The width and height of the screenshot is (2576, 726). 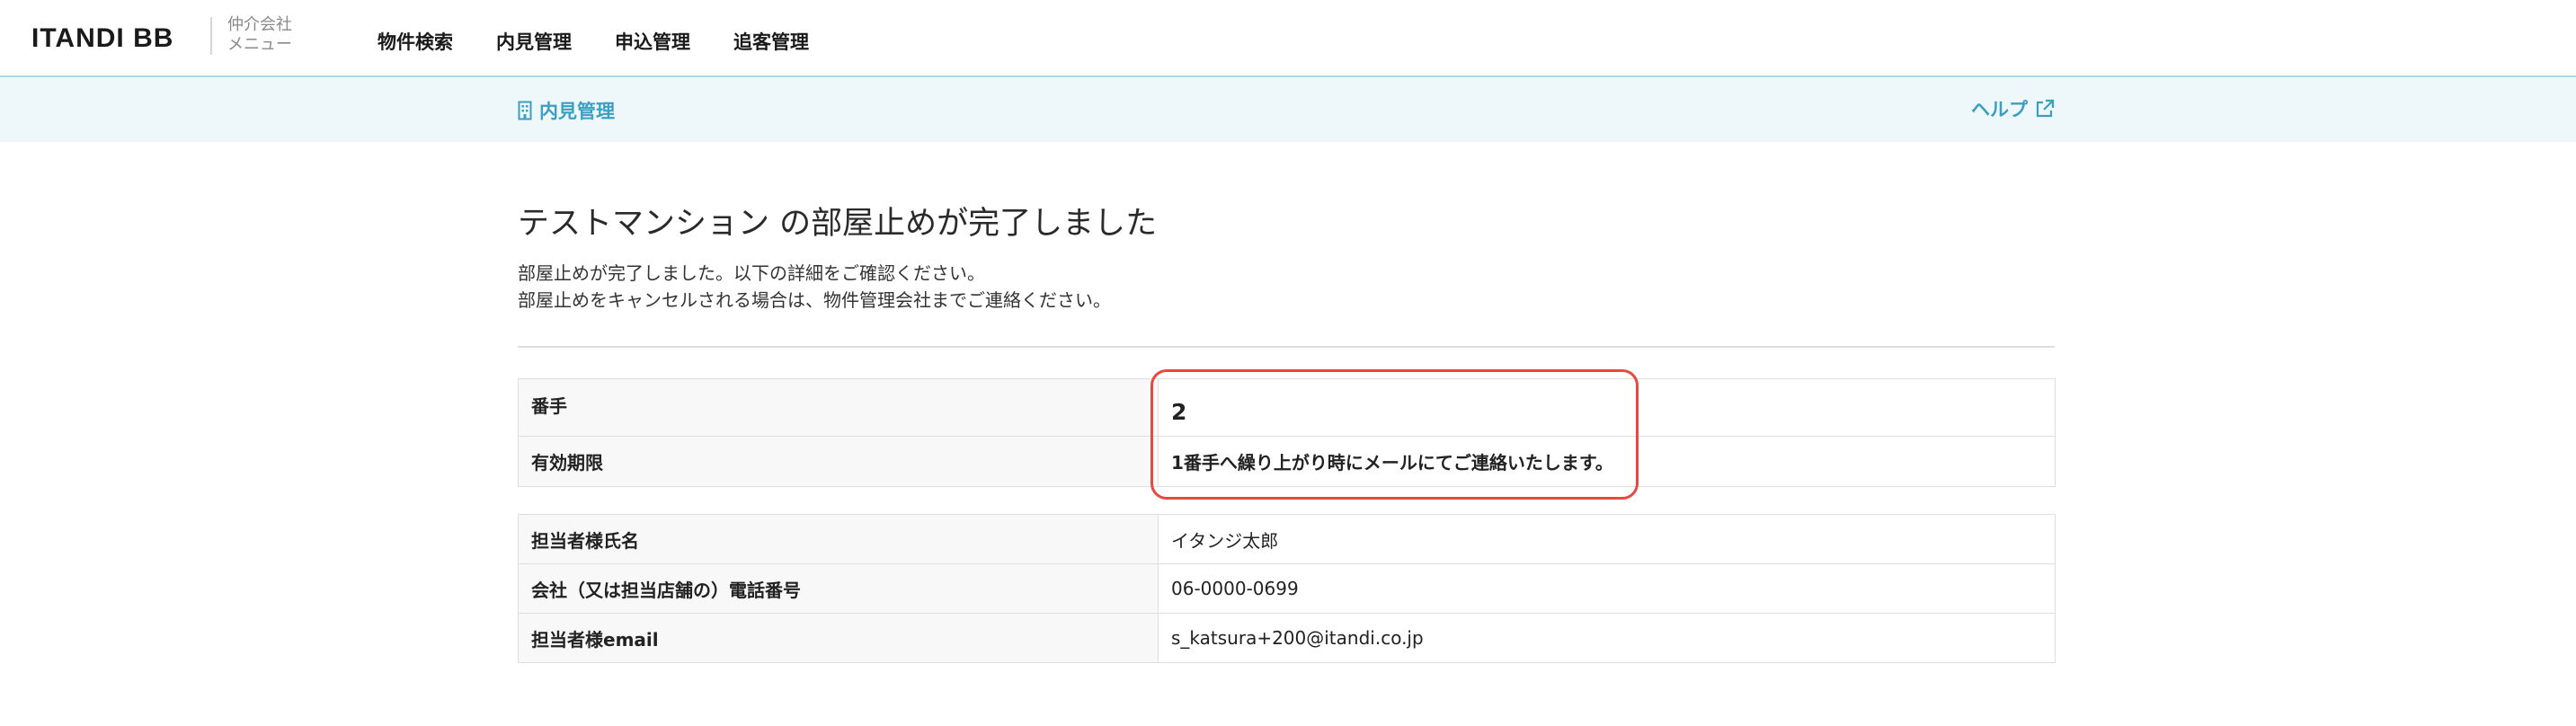 I want to click on page-title: テストマンション の部屋止めが完了しました, so click(x=838, y=224).